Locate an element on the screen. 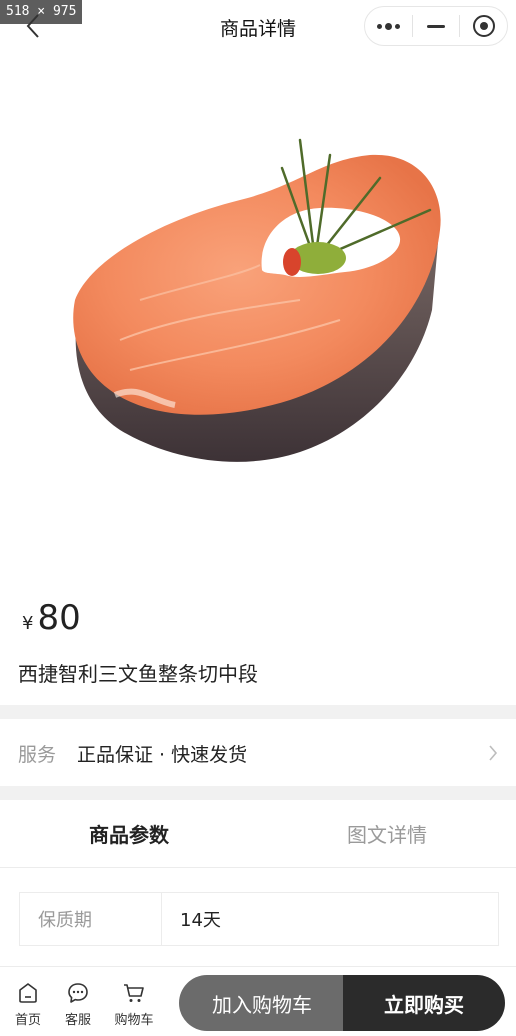 This screenshot has height=1036, width=516. bottom-action-bar: 首页 客服 购物车 加入购物车 立即购买 is located at coordinates (258, 1001).